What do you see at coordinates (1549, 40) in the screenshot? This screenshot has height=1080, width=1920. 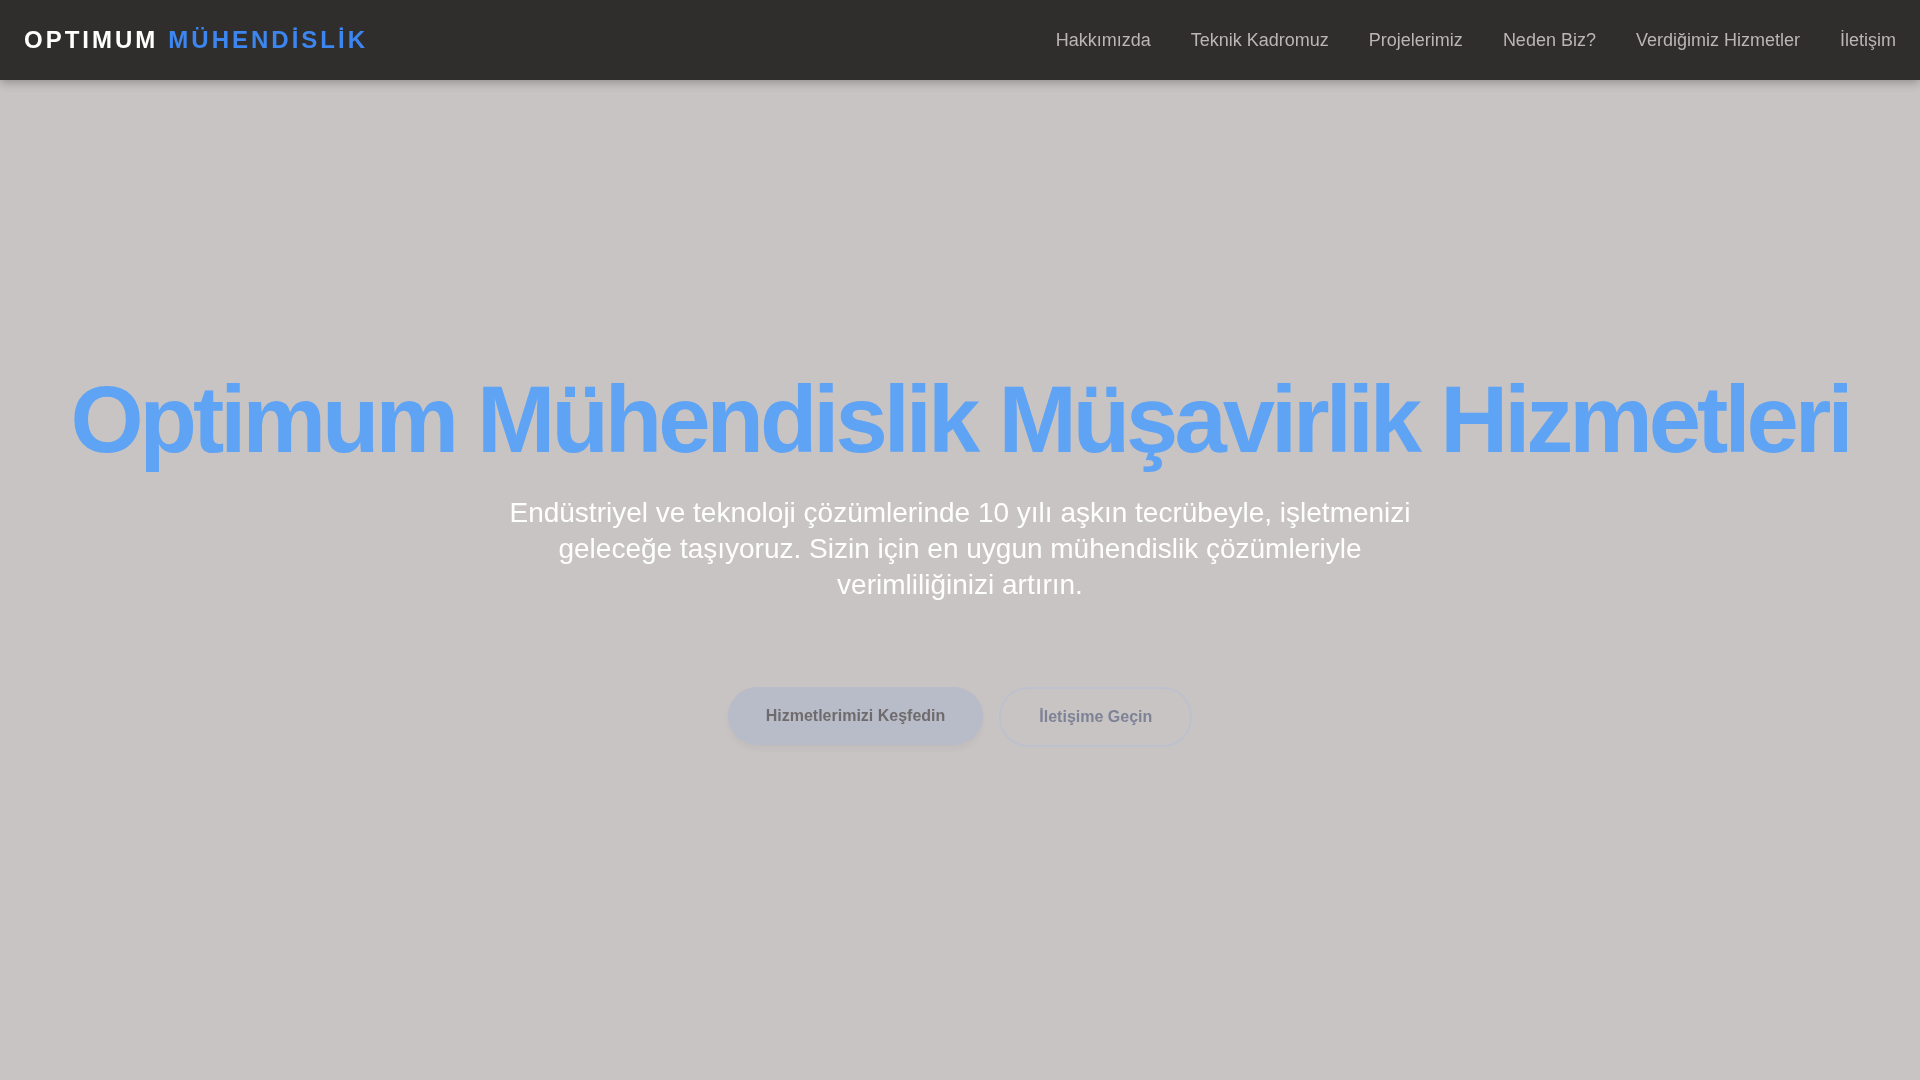 I see `nav-link: Neden Biz?` at bounding box center [1549, 40].